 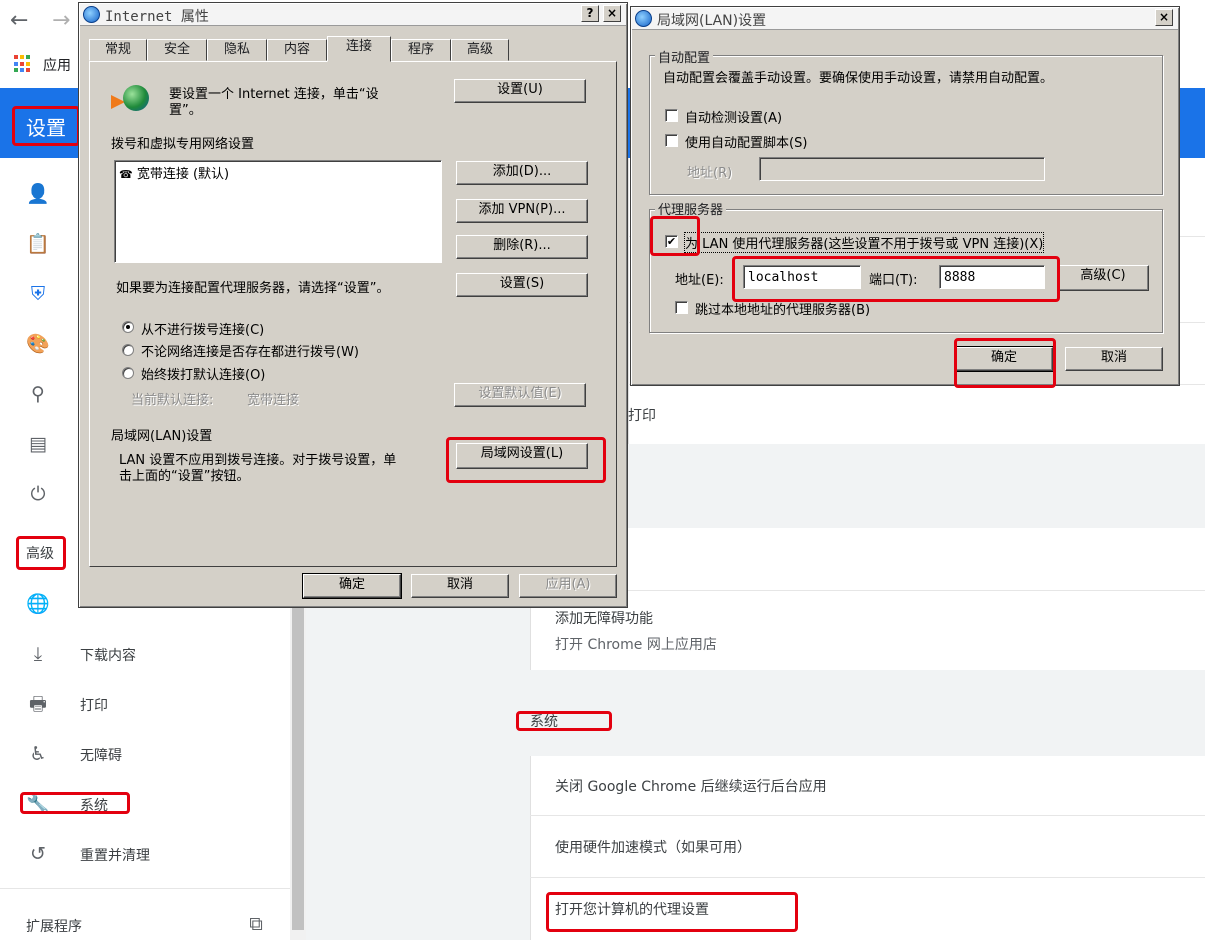 What do you see at coordinates (352, 586) in the screenshot?
I see `ok-button: 确定` at bounding box center [352, 586].